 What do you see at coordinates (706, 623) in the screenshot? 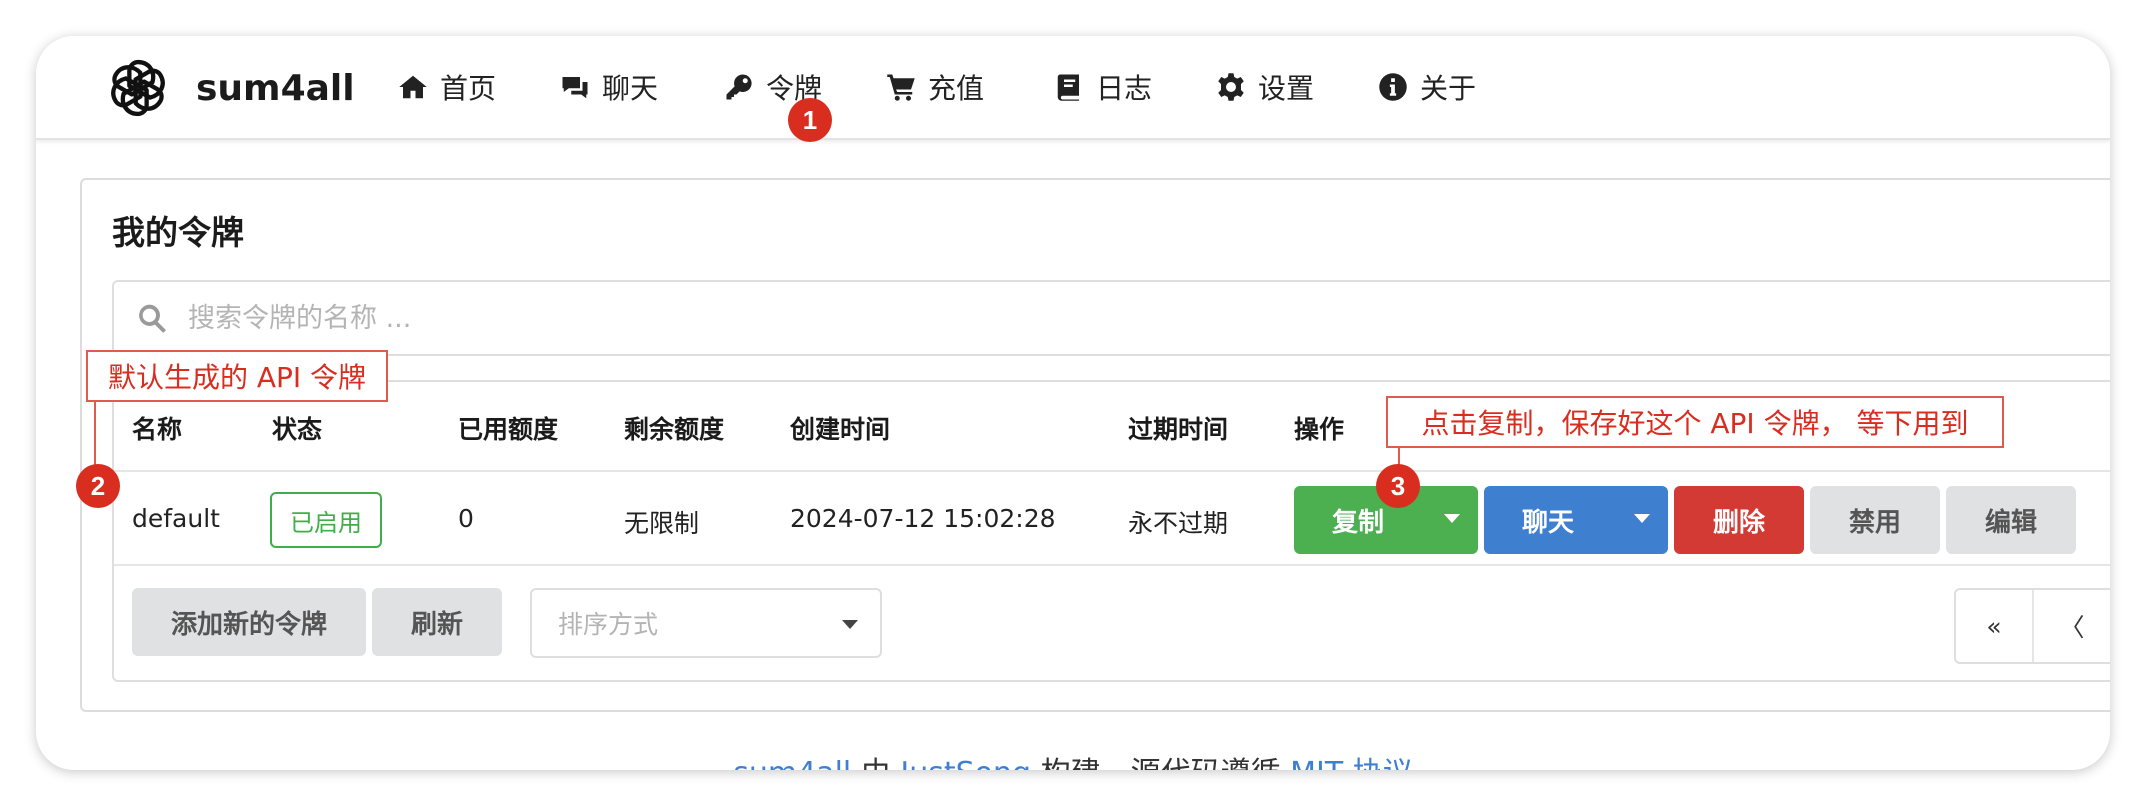
I see `sort-select: 排序方式` at bounding box center [706, 623].